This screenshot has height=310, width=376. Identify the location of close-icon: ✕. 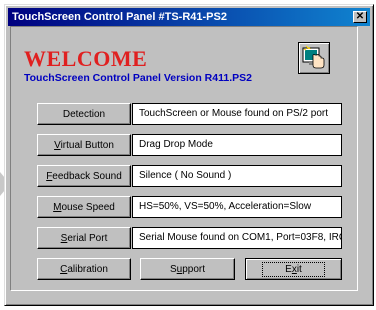
(360, 16).